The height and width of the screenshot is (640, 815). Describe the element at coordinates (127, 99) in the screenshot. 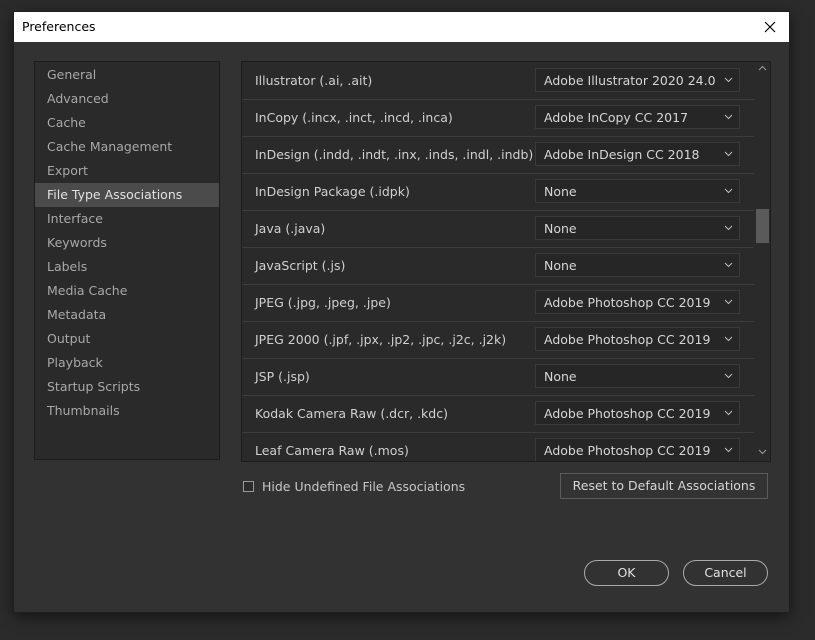

I see `sidebar-item: Advanced` at that location.